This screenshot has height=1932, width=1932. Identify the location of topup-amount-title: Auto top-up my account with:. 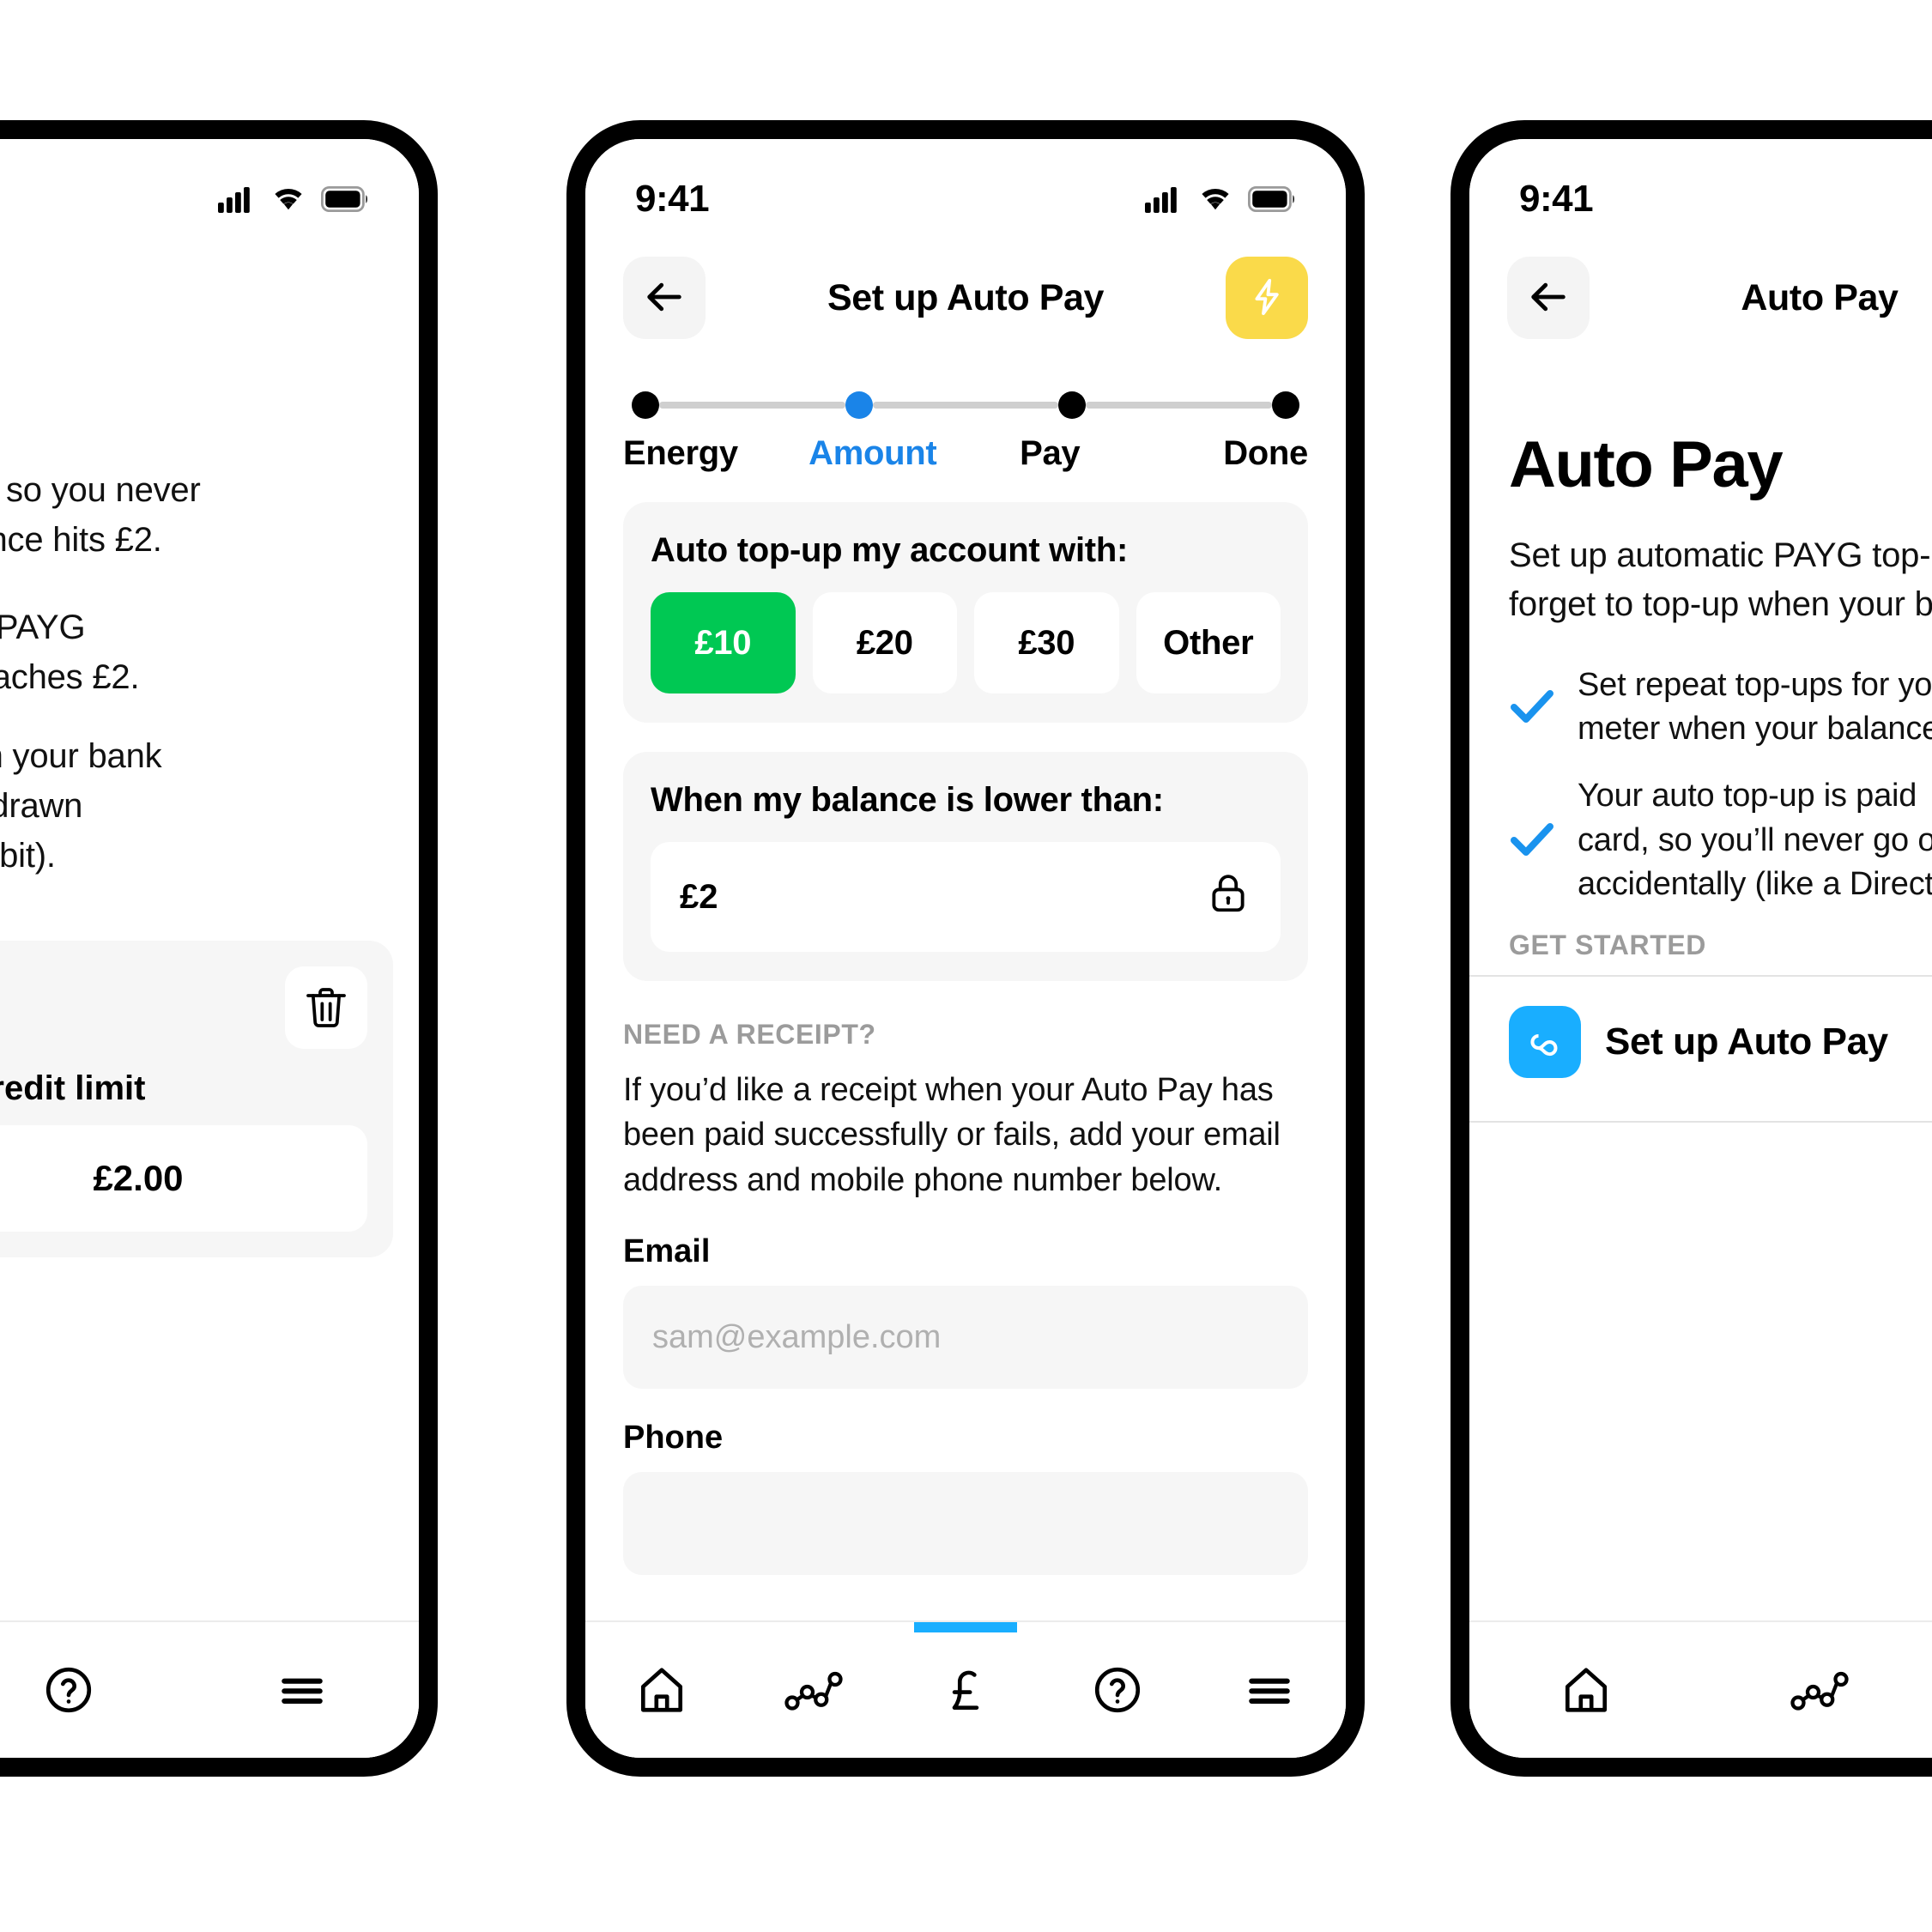
(889, 550).